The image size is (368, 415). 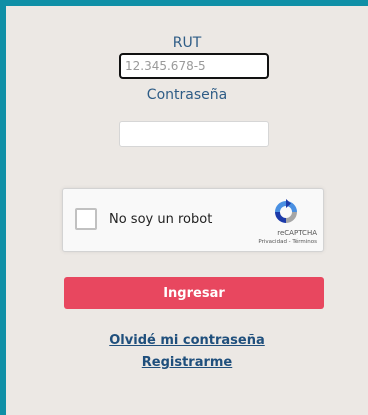 What do you see at coordinates (194, 134) in the screenshot?
I see `password-input` at bounding box center [194, 134].